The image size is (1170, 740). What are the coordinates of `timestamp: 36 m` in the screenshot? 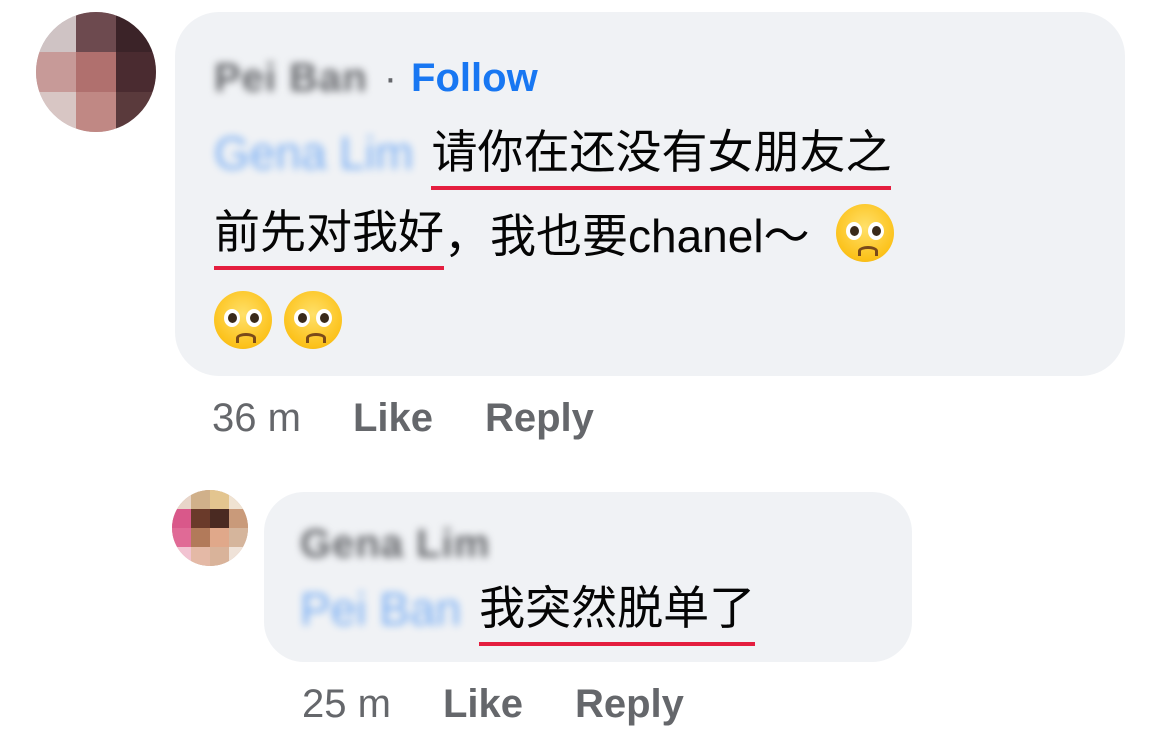 It's located at (256, 418).